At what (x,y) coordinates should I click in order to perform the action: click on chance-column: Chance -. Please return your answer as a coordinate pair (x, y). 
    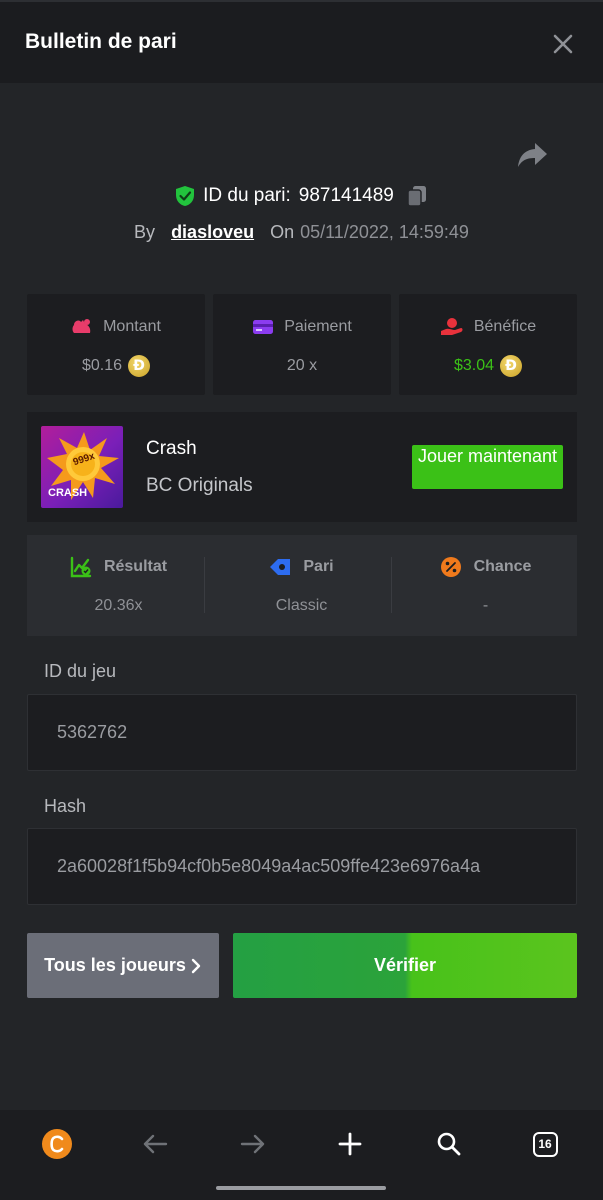
    Looking at the image, I should click on (485, 585).